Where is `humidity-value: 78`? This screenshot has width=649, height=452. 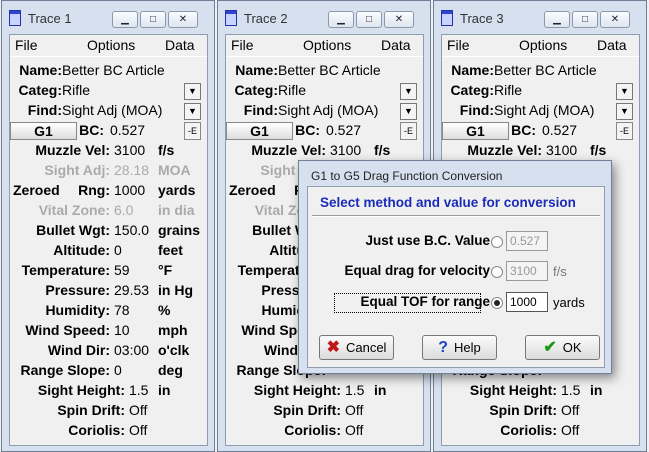 humidity-value: 78 is located at coordinates (122, 310).